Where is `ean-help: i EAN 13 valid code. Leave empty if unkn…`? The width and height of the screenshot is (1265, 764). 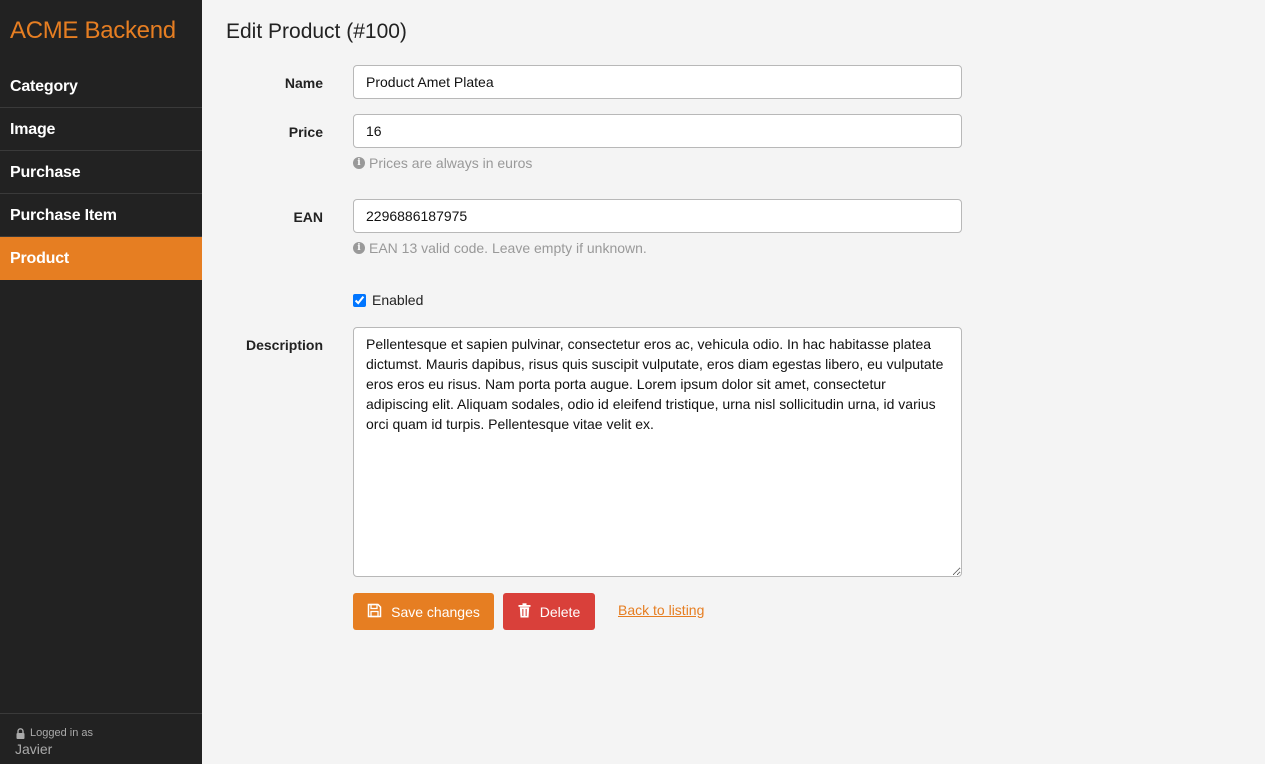 ean-help: i EAN 13 valid code. Leave empty if unkn… is located at coordinates (500, 248).